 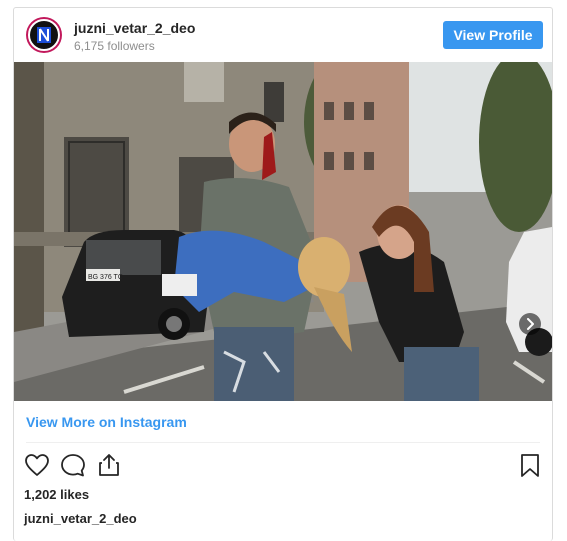 I want to click on avatar-image, so click(x=44, y=35).